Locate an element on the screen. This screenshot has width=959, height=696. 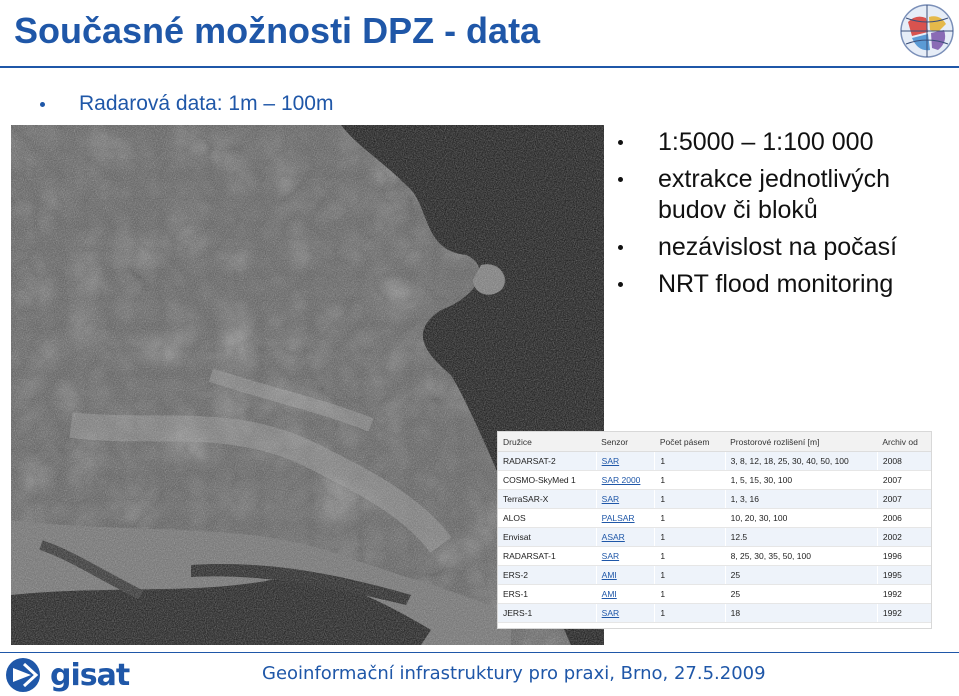
cell-archiv: 2008 is located at coordinates (903, 461).